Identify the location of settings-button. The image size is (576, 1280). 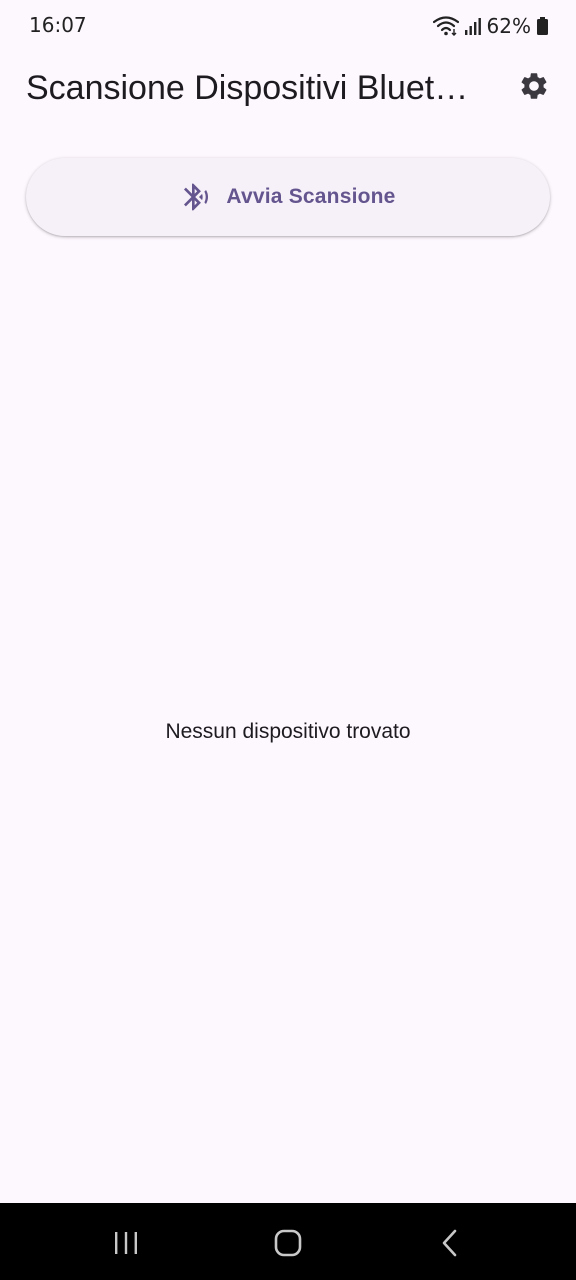
(534, 88).